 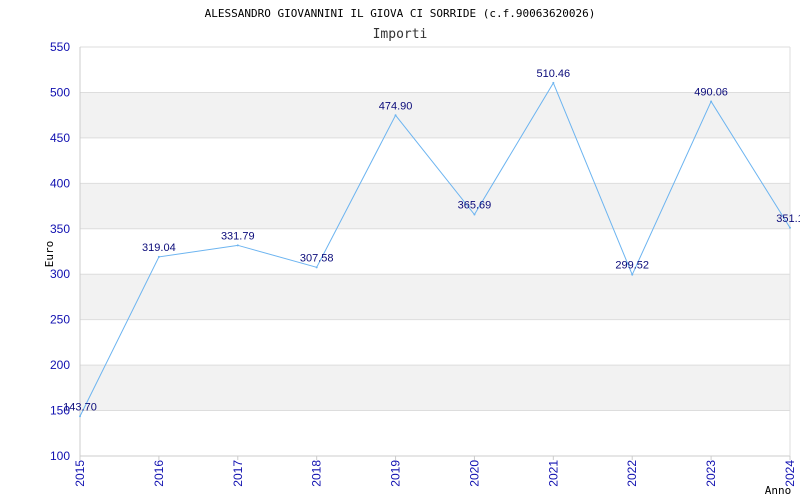 What do you see at coordinates (238, 236) in the screenshot?
I see `data-label: 331.79` at bounding box center [238, 236].